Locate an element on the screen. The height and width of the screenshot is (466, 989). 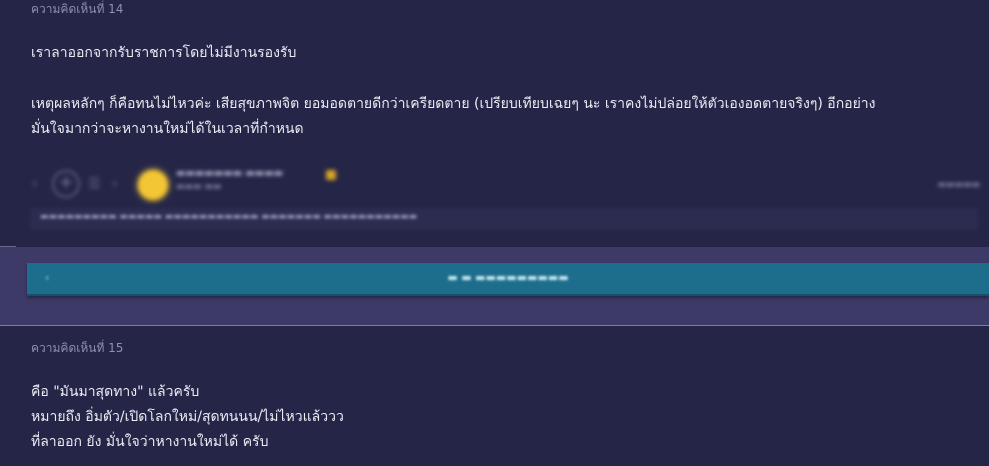
avatar is located at coordinates (153, 185).